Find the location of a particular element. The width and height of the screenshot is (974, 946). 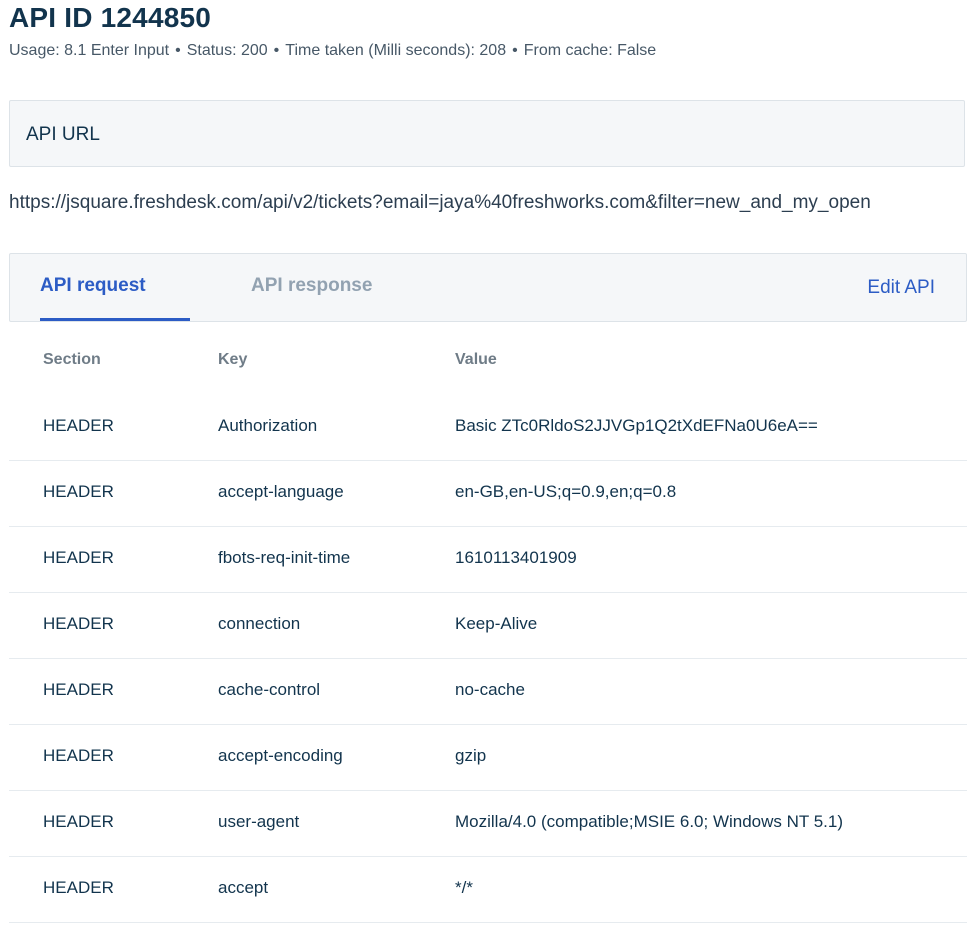

cache-text: From cache: False is located at coordinates (590, 50).